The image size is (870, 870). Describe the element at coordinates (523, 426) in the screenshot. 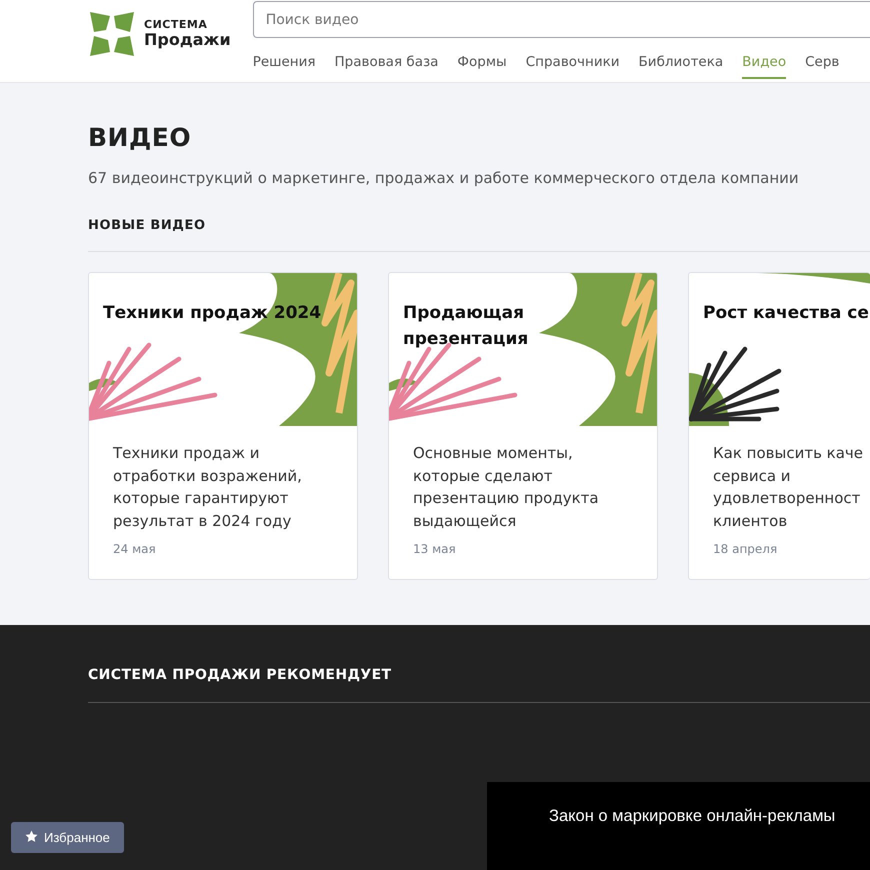

I see `video-card: Продающая презентация Основные моменты, которые сделают презентацию продукта выдающейся 13 мая` at that location.